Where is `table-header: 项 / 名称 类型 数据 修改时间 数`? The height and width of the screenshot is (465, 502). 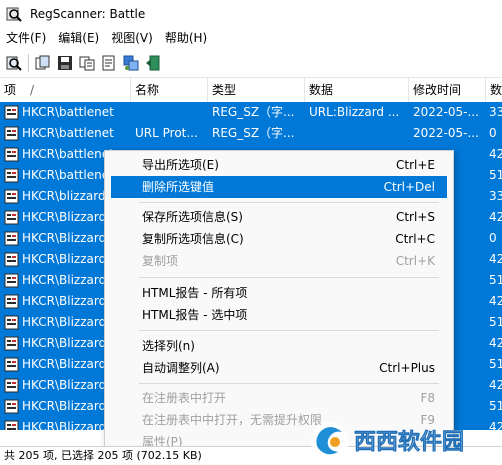 table-header: 项 / 名称 类型 数据 修改时间 数 is located at coordinates (251, 90).